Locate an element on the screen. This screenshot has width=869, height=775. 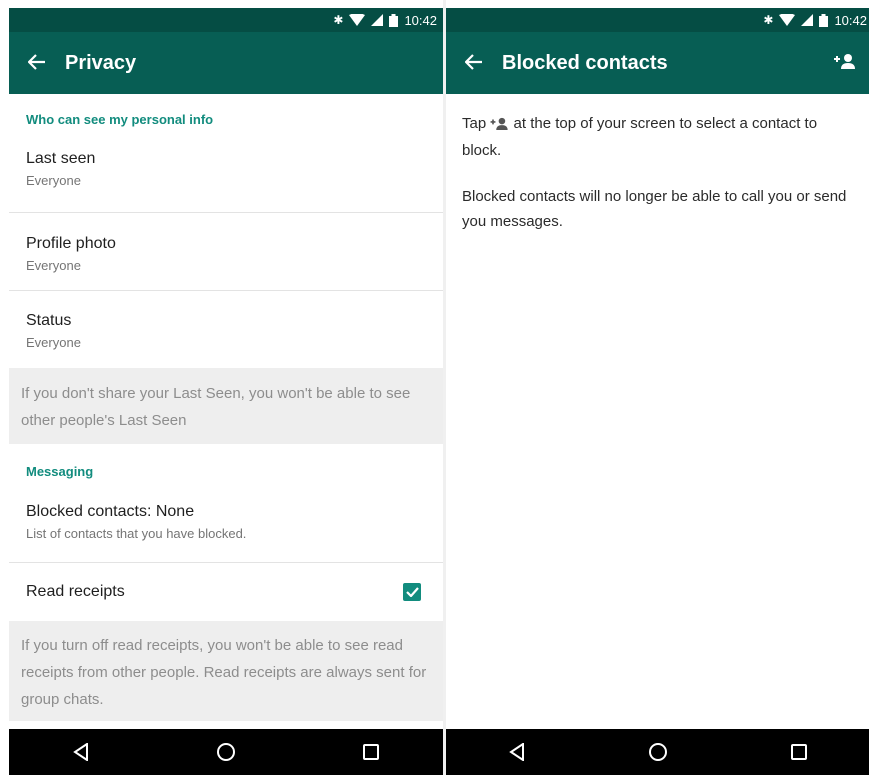
setting-title: Last seen is located at coordinates (61, 158).